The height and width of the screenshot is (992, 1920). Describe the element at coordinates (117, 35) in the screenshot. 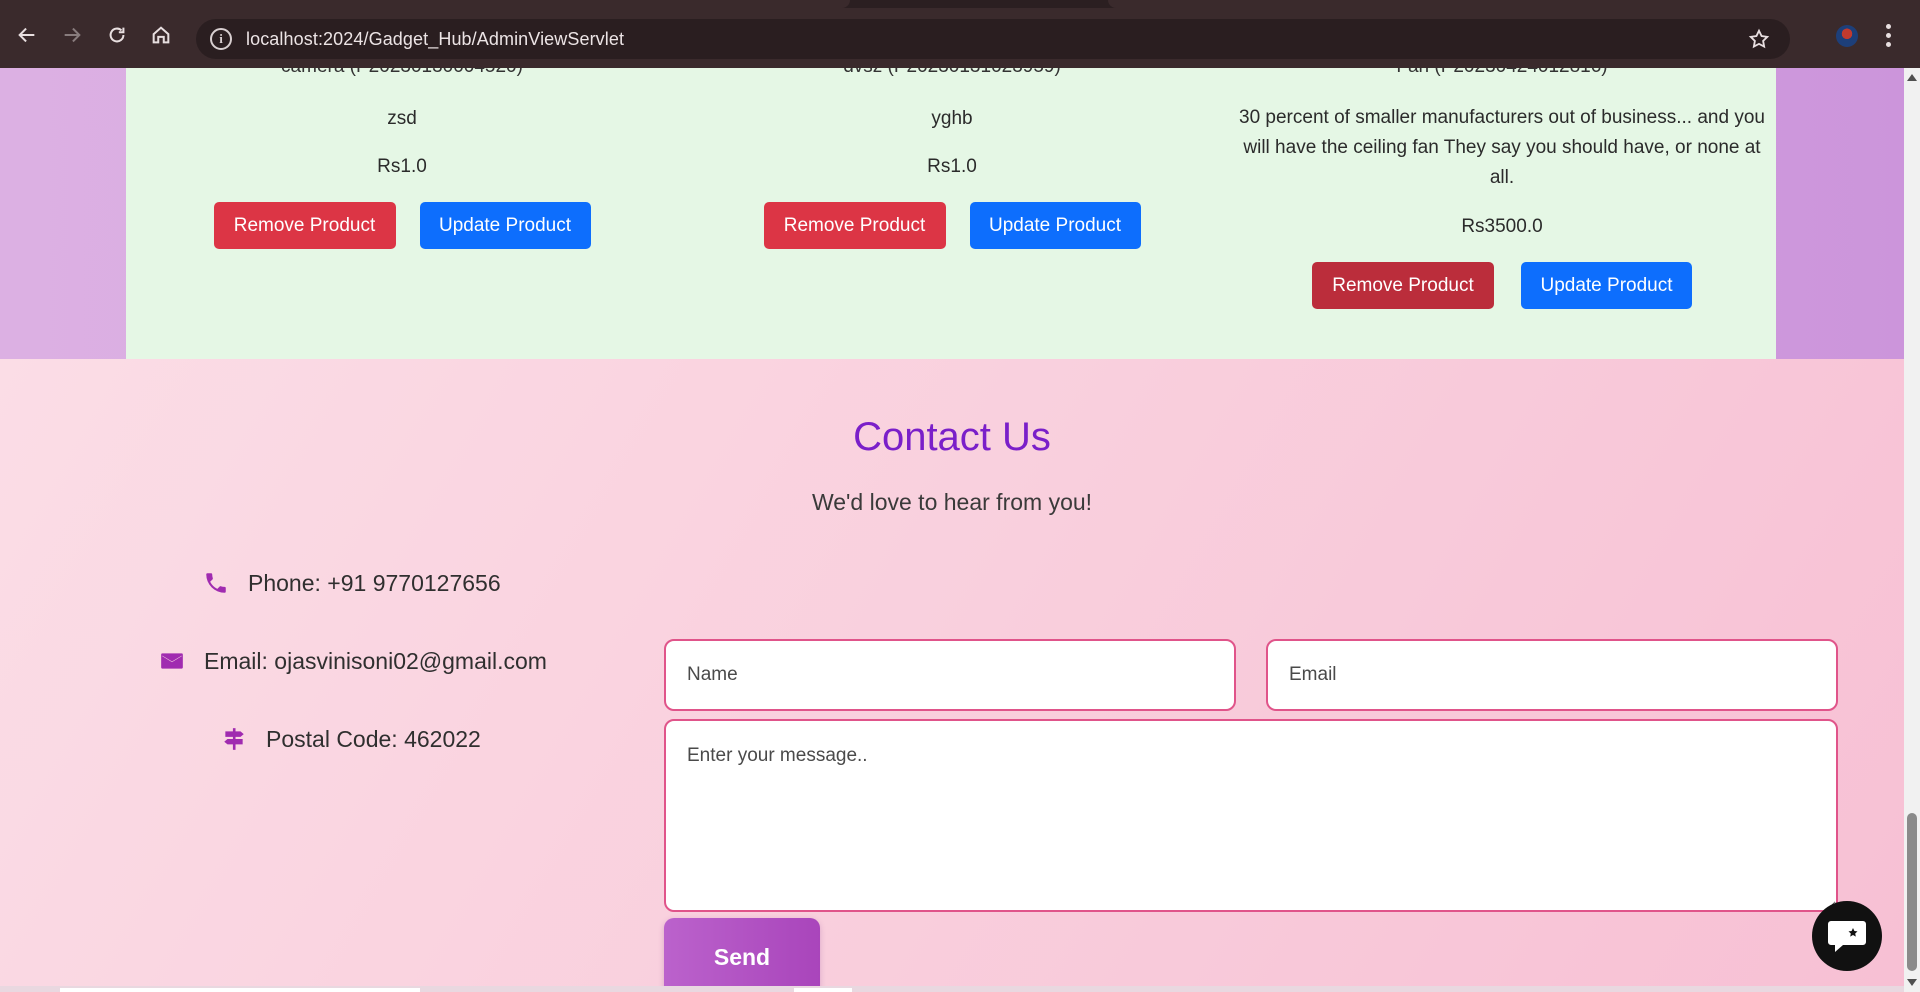

I see `reload-icon` at that location.